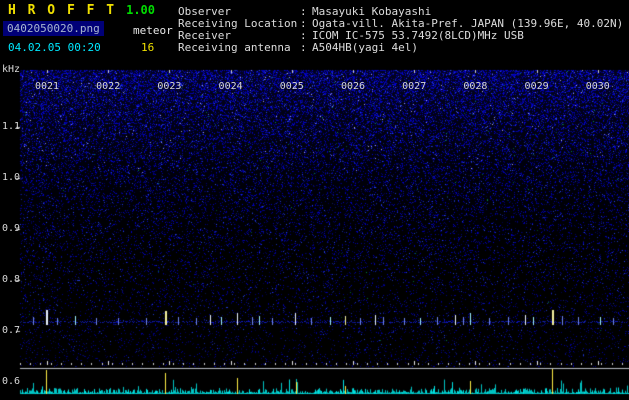 The width and height of the screenshot is (629, 400). I want to click on time-label-0023: 0023, so click(169, 86).